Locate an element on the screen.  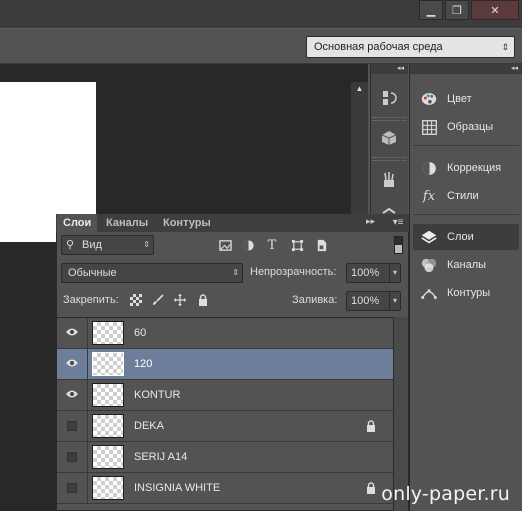
lock-all-icon is located at coordinates (203, 300).